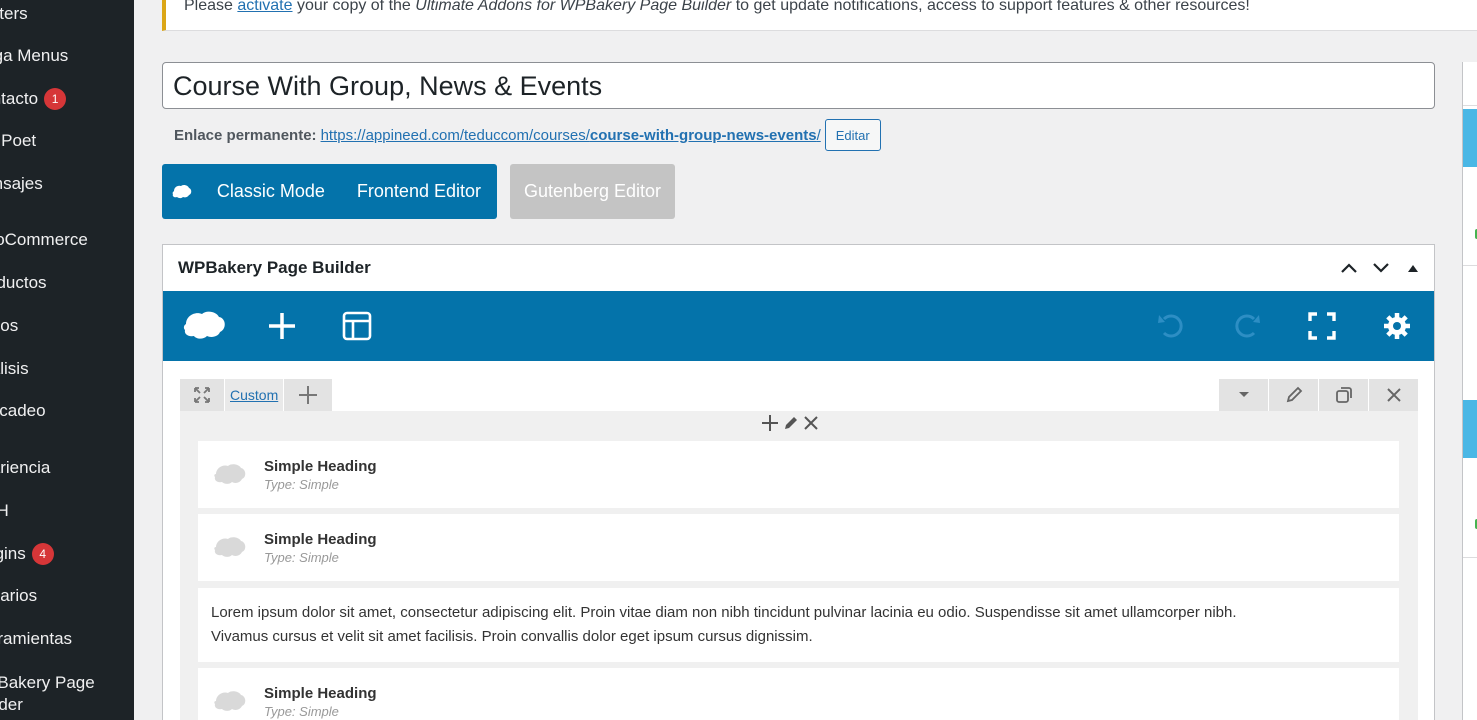 This screenshot has height=720, width=1477. I want to click on undo-icon, so click(1171, 326).